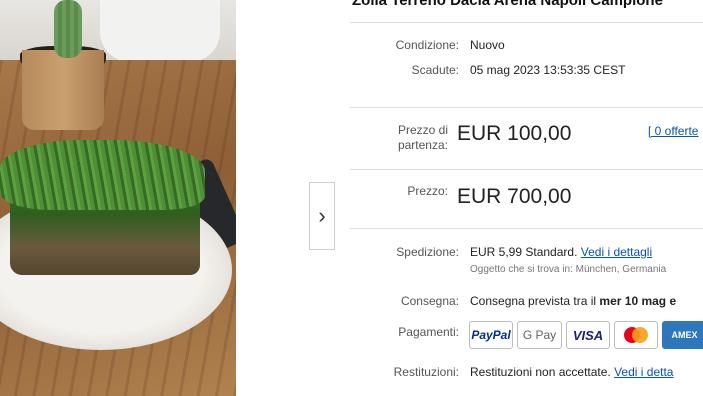 The width and height of the screenshot is (703, 396). I want to click on offers-link: [ 0 offerte, so click(673, 131).